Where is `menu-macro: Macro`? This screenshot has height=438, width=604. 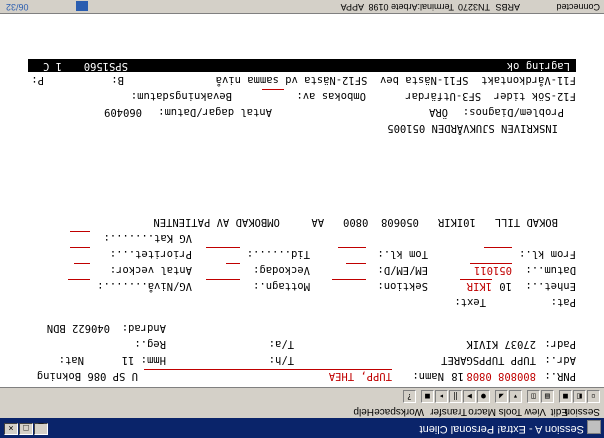 menu-macro: Macro is located at coordinates (482, 411).